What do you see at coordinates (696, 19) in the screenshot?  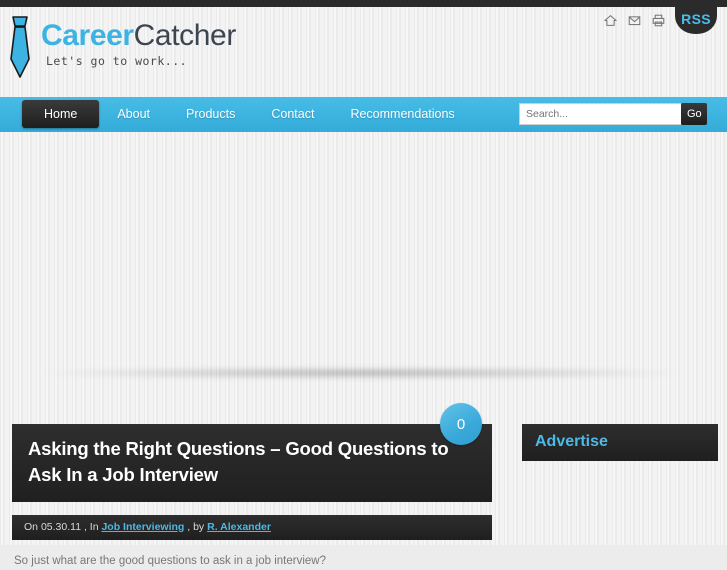 I see `rss-label: RSS` at bounding box center [696, 19].